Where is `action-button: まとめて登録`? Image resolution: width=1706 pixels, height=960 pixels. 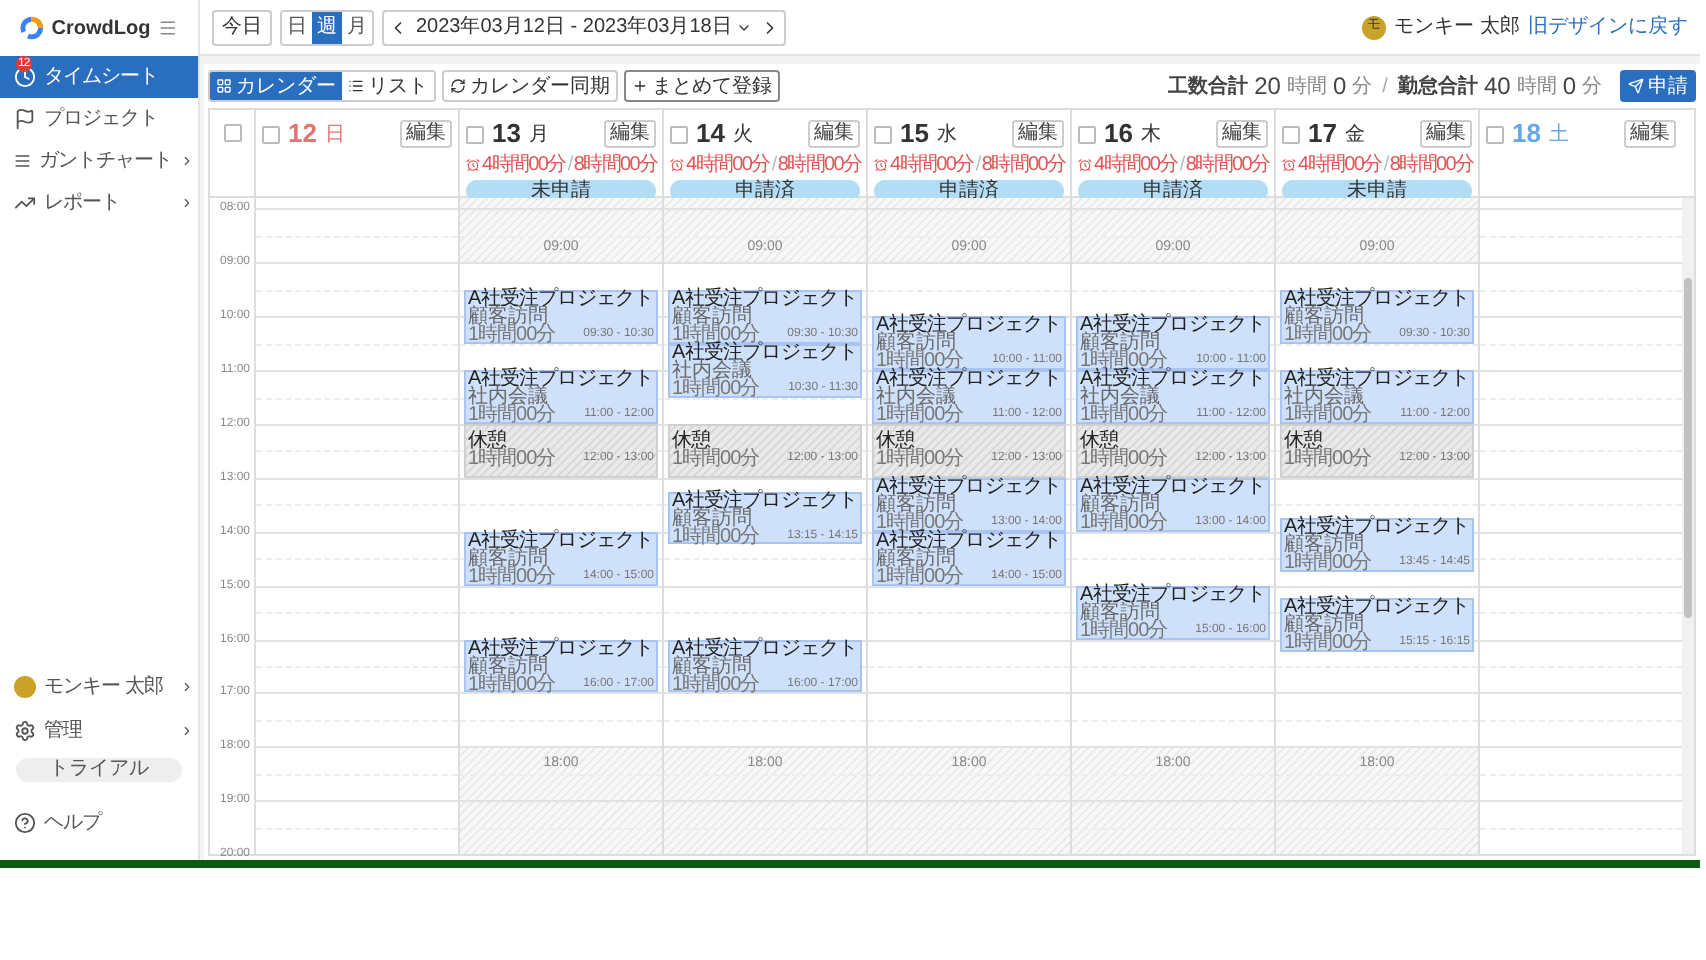 action-button: まとめて登録 is located at coordinates (702, 86).